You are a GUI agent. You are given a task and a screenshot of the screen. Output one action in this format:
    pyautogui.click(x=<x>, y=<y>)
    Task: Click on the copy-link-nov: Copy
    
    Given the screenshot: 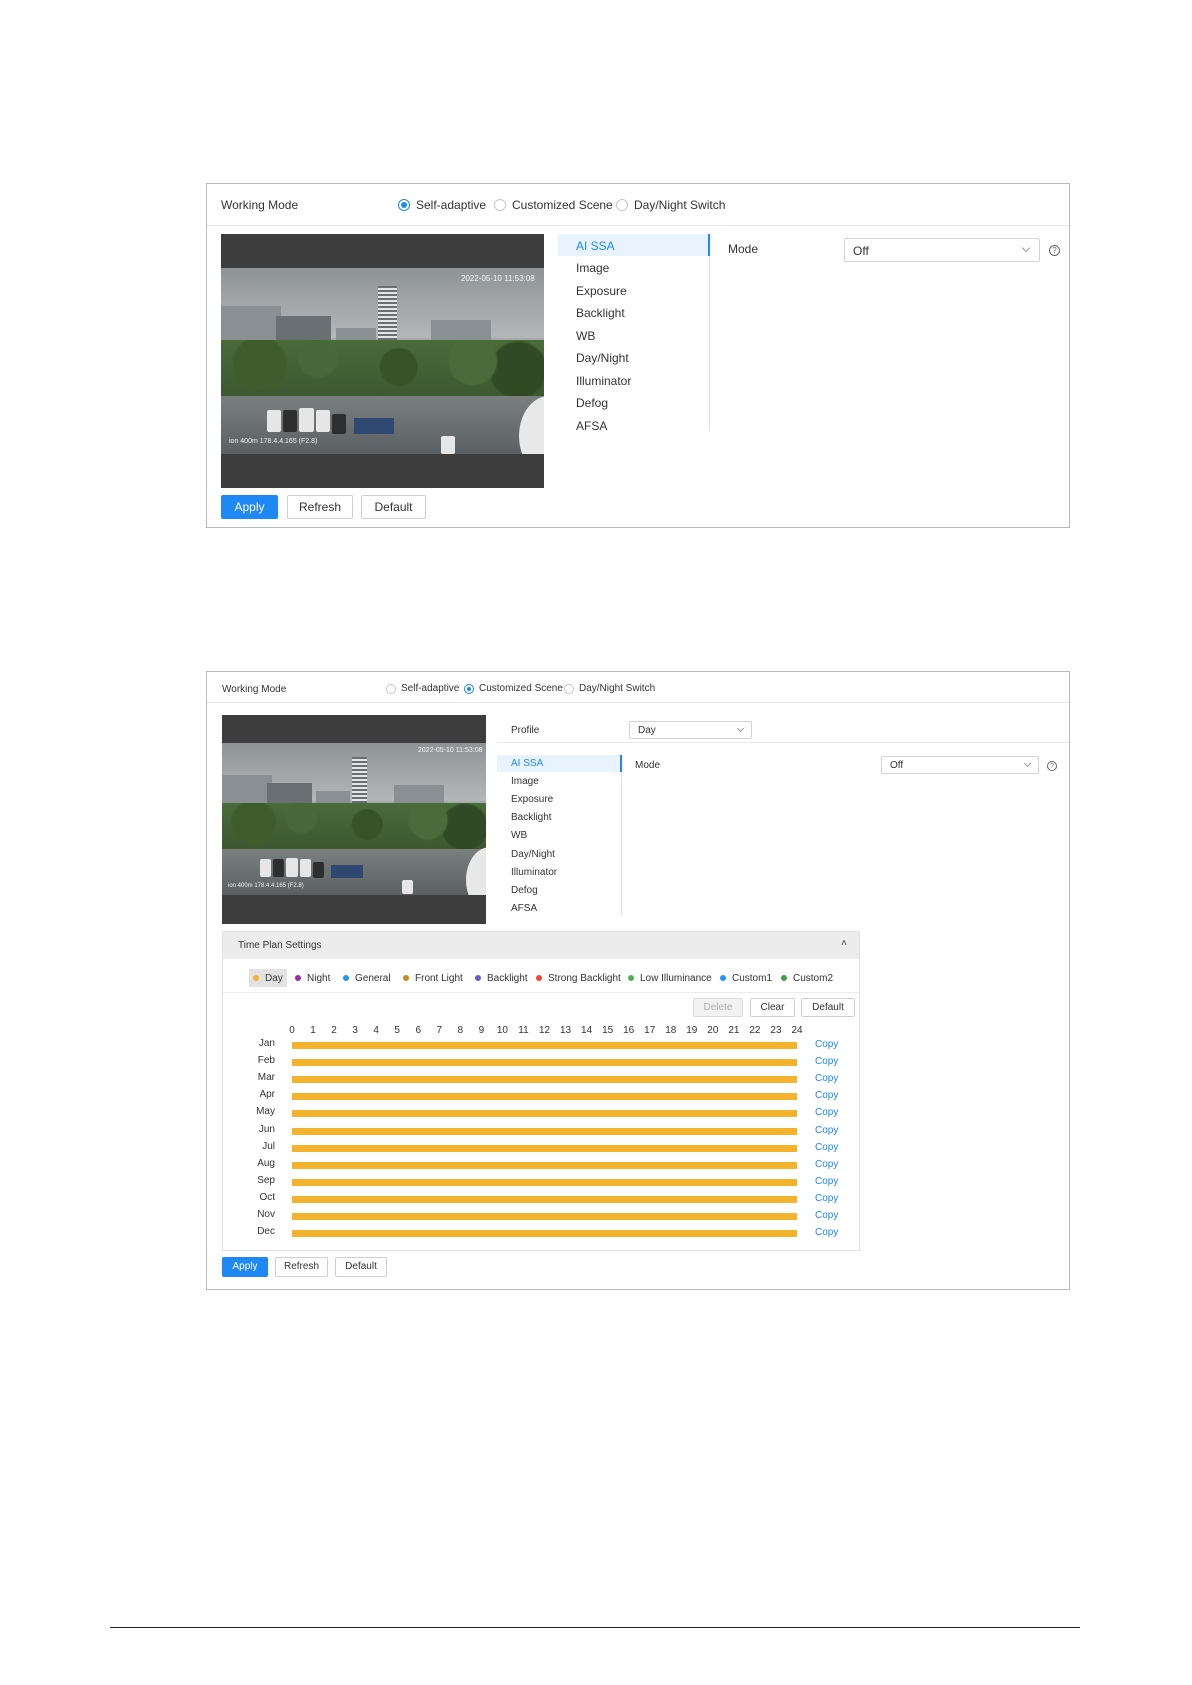 What is the action you would take?
    pyautogui.click(x=826, y=1215)
    